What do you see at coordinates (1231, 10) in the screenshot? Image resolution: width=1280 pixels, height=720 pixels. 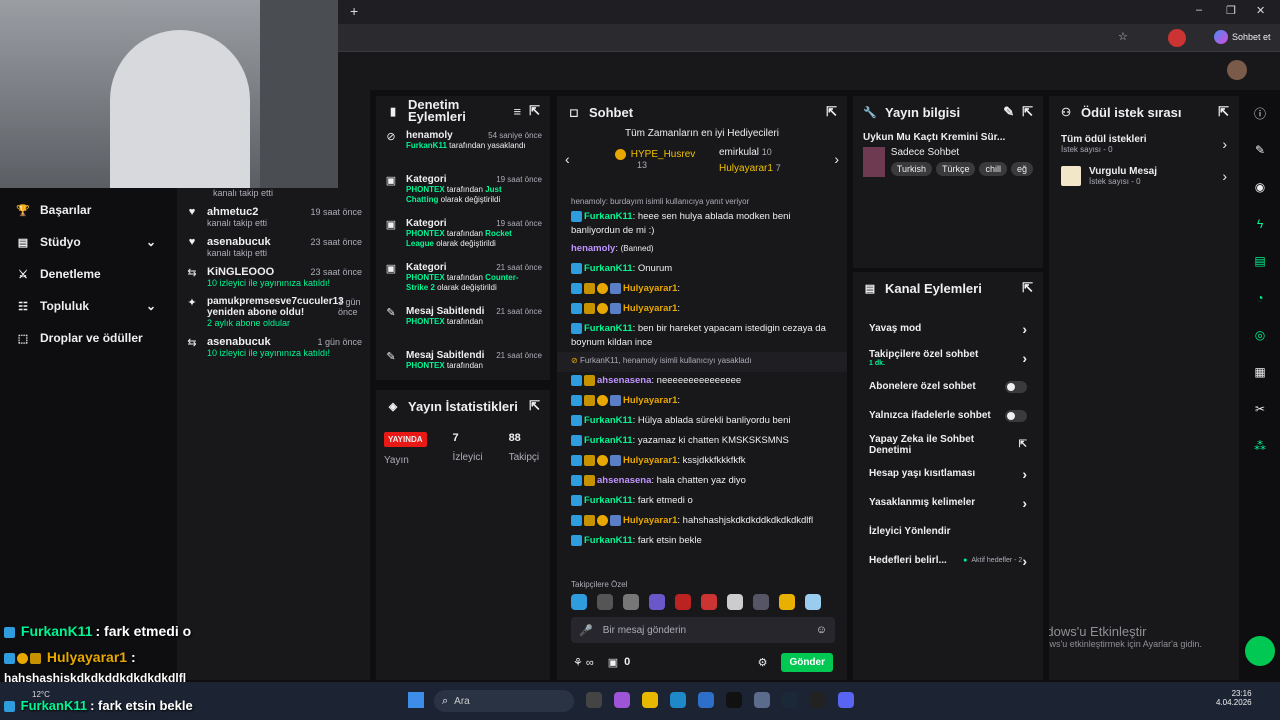 I see `restore-icon: ❐` at bounding box center [1231, 10].